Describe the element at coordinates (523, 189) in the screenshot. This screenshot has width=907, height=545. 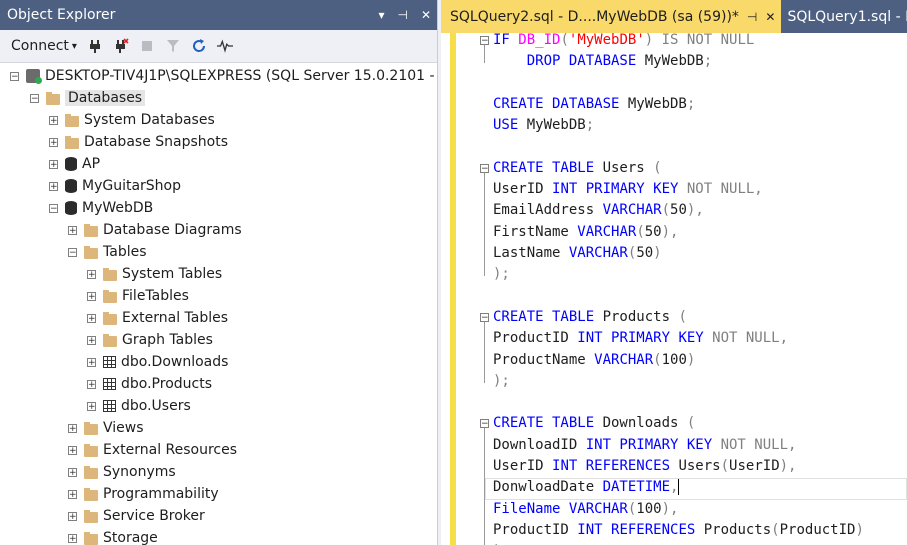
I see `code-token: UserID` at that location.